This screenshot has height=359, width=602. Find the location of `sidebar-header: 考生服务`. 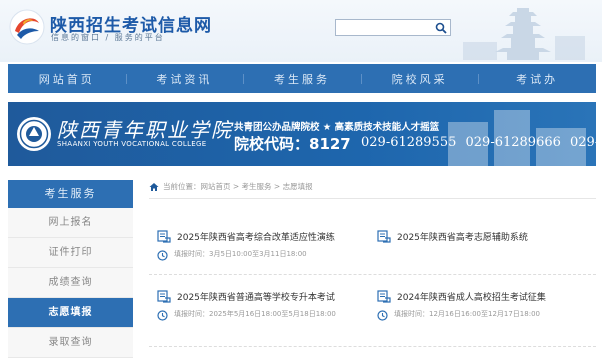

sidebar-header: 考生服务 is located at coordinates (70, 194).